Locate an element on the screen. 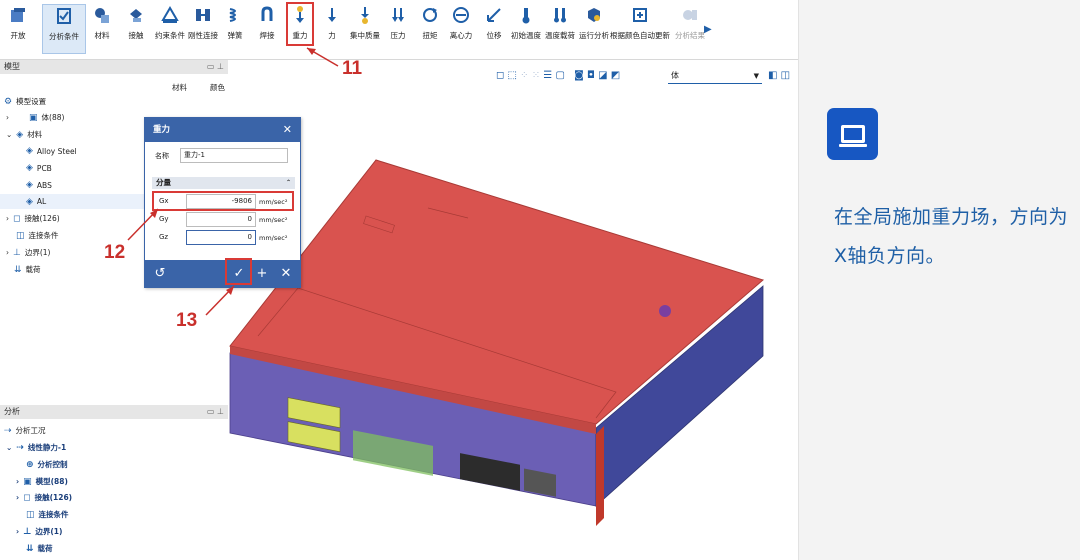 The width and height of the screenshot is (1080, 560). tree-contact: › ◻ 接触(126) is located at coordinates (33, 218).